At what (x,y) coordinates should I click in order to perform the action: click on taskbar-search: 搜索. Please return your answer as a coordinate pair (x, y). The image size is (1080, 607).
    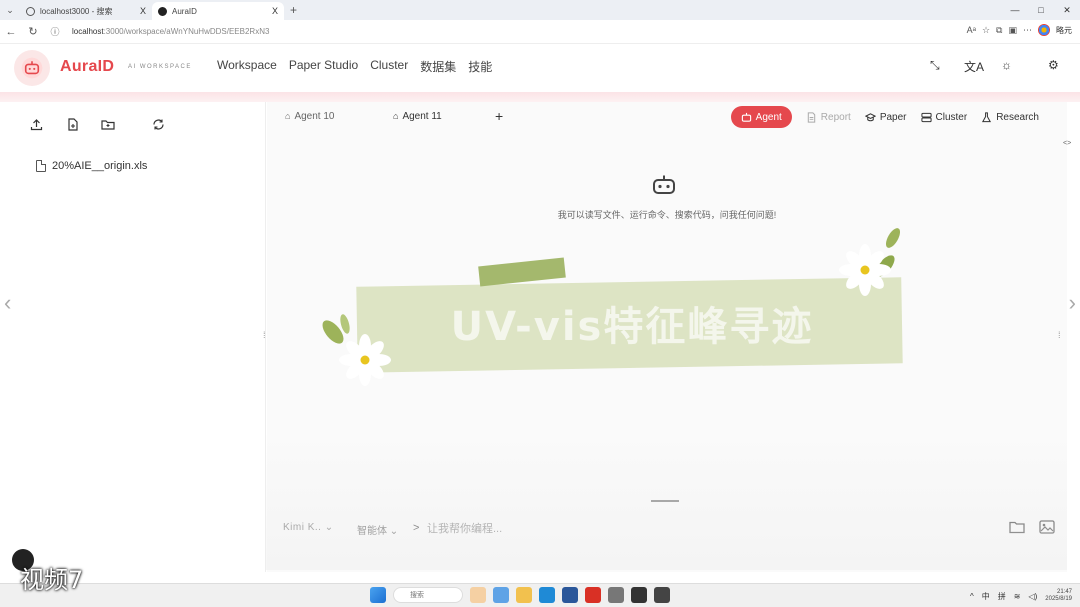
    Looking at the image, I should click on (428, 595).